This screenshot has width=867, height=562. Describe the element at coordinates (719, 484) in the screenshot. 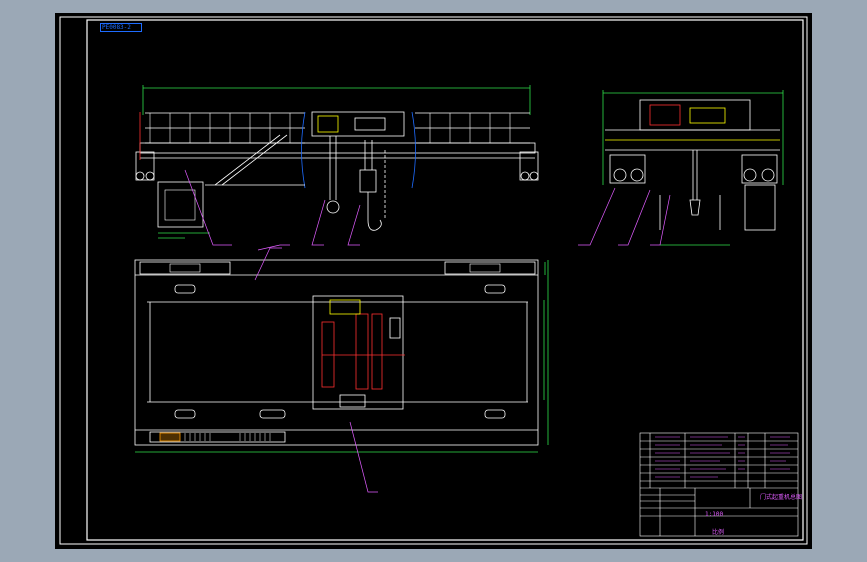

I see `title-block-table` at that location.